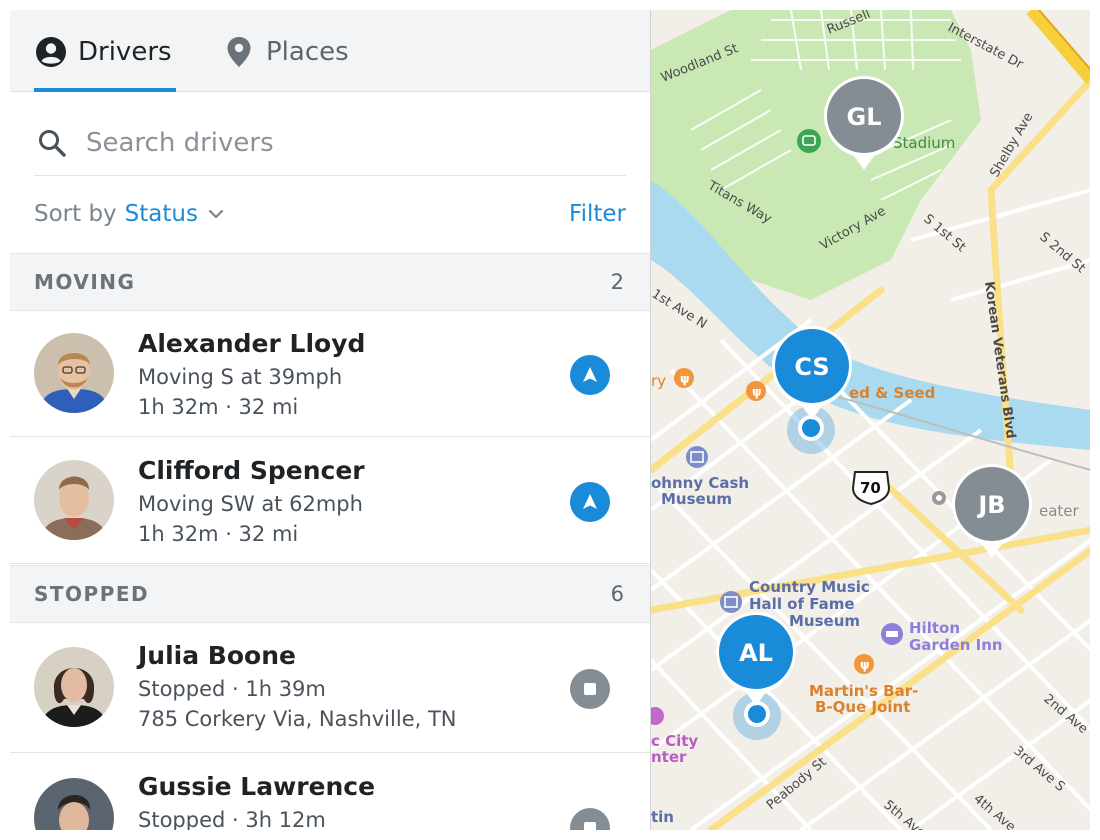  I want to click on driver-status-text: Stopped · 3h 12m, so click(232, 819).